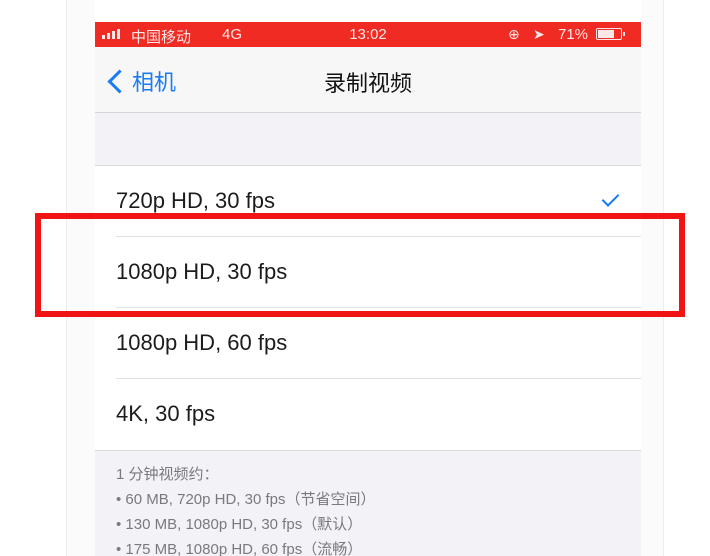 This screenshot has width=710, height=556. What do you see at coordinates (368, 34) in the screenshot?
I see `status-bar: 中国移动 4G 13:02 ⊕ ➤ 71%` at bounding box center [368, 34].